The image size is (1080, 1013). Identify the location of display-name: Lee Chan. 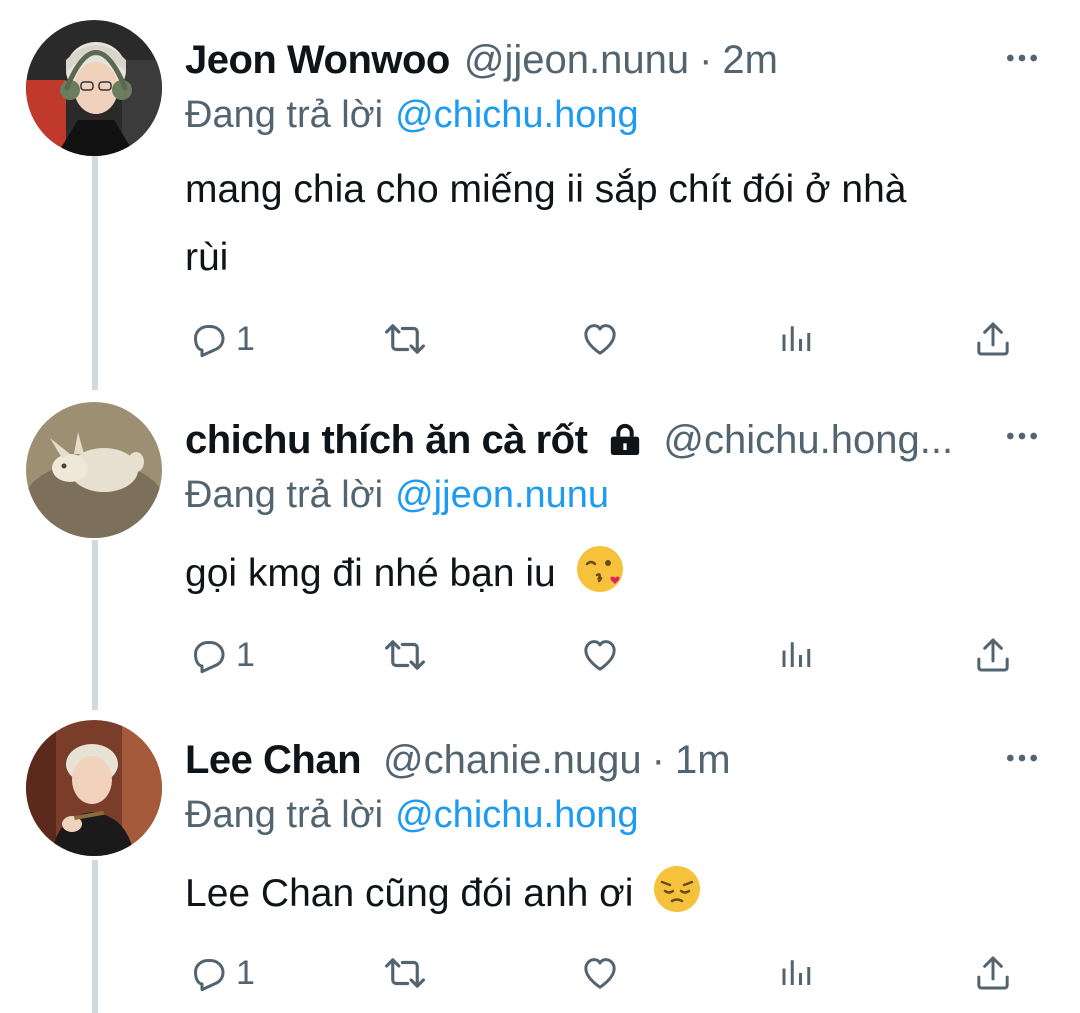
(273, 760).